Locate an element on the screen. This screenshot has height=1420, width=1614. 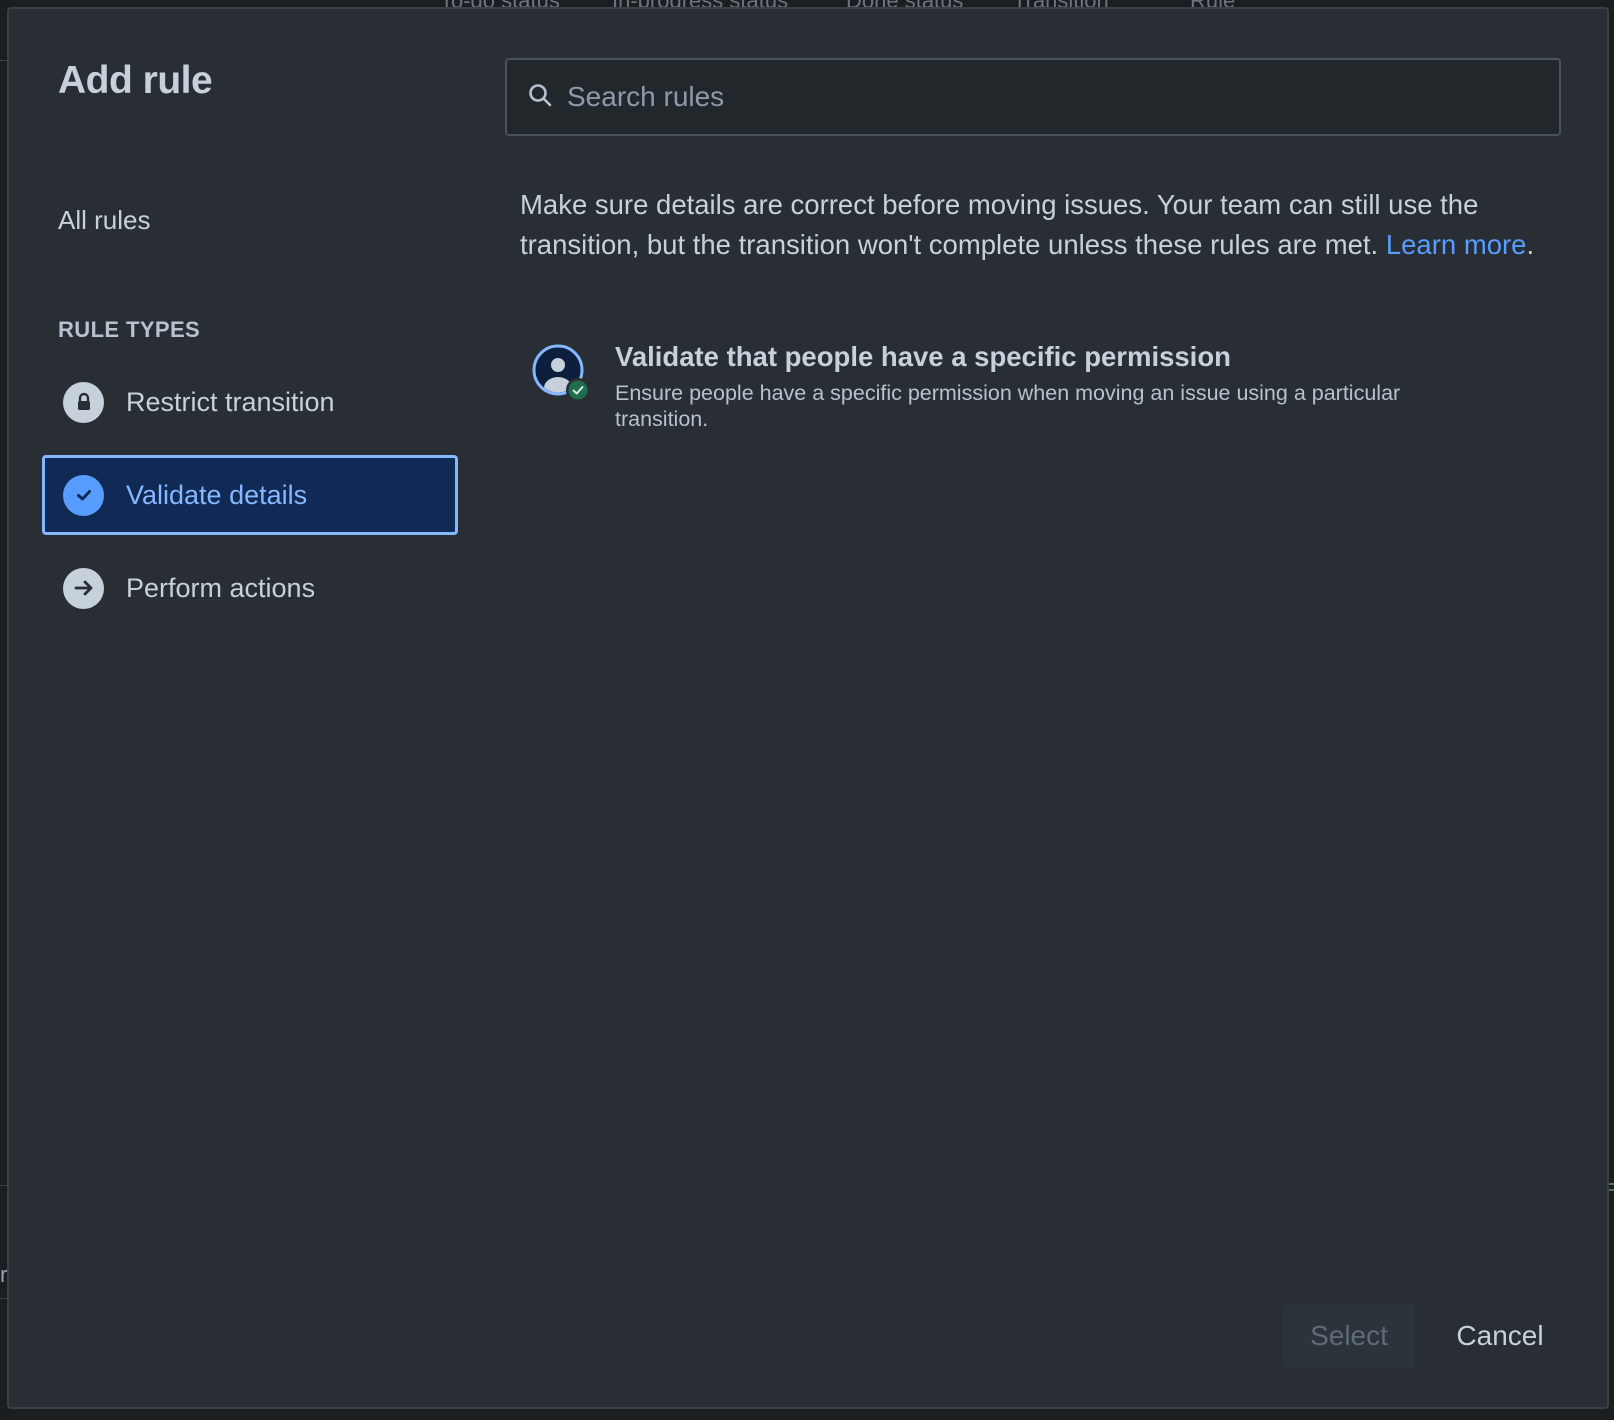
search-input is located at coordinates (1047, 97).